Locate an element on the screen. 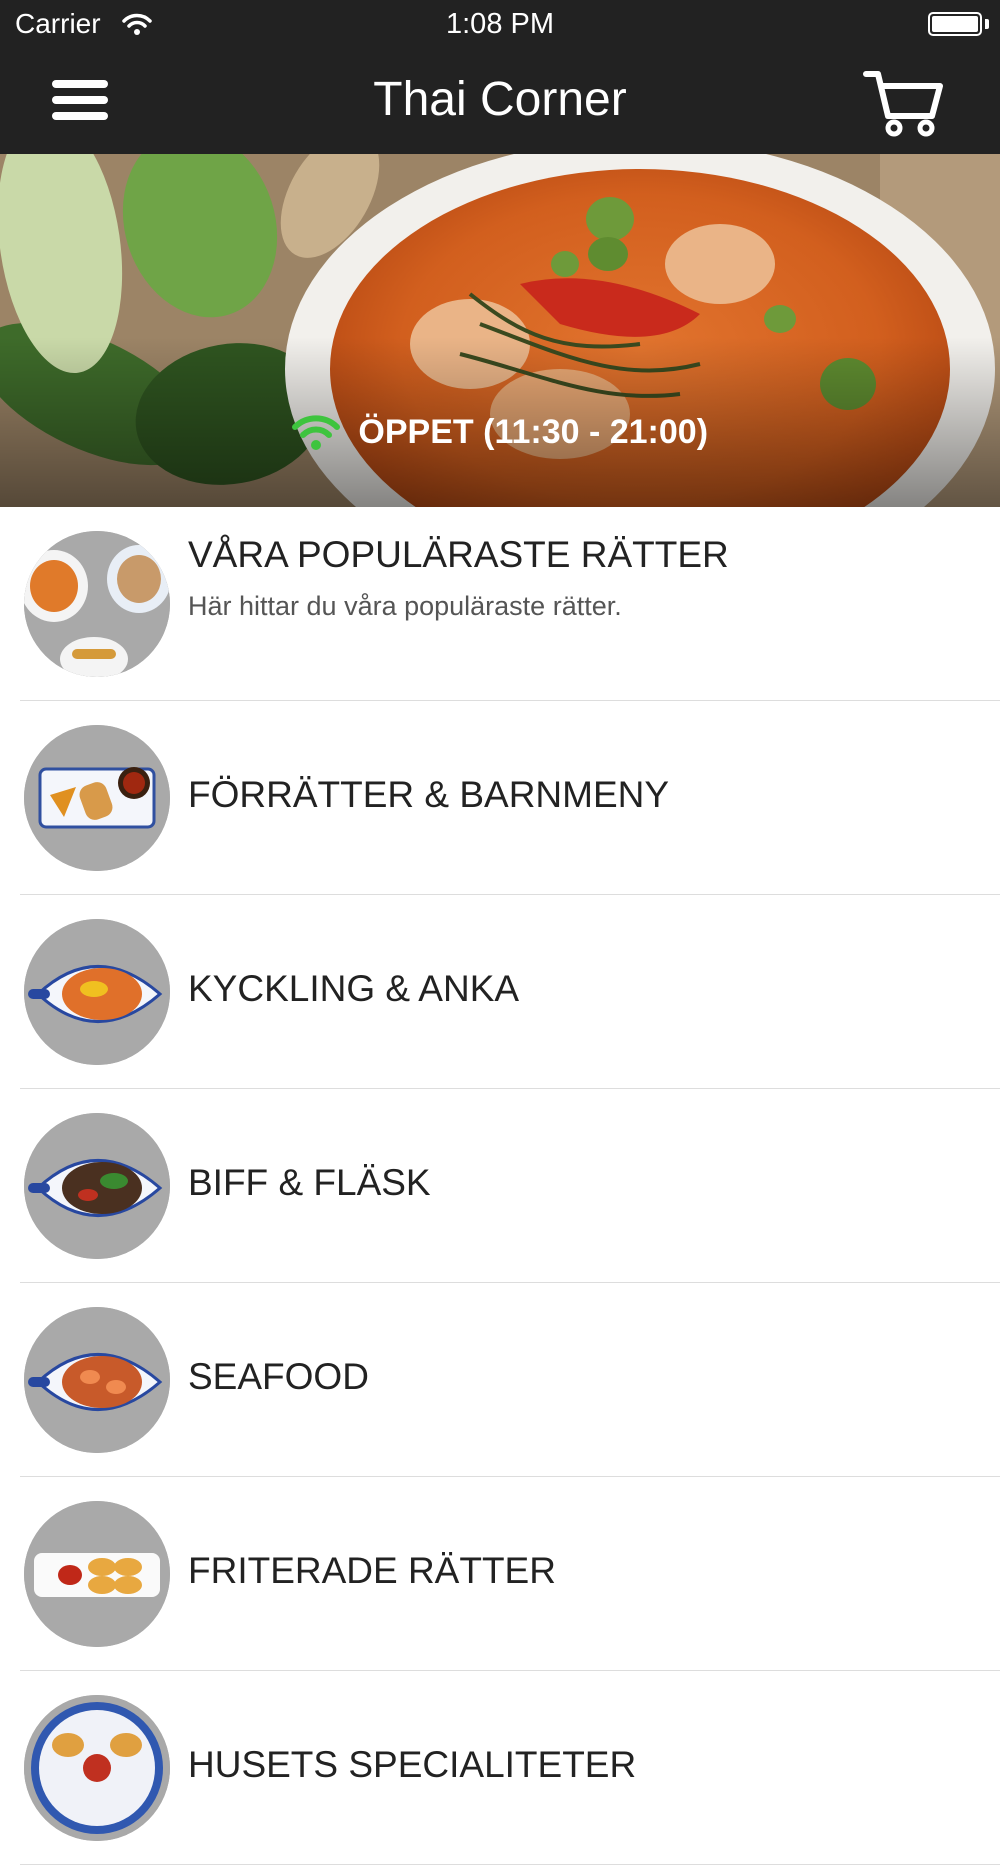 This screenshot has width=1000, height=1865. starters-thumbnail is located at coordinates (97, 798).